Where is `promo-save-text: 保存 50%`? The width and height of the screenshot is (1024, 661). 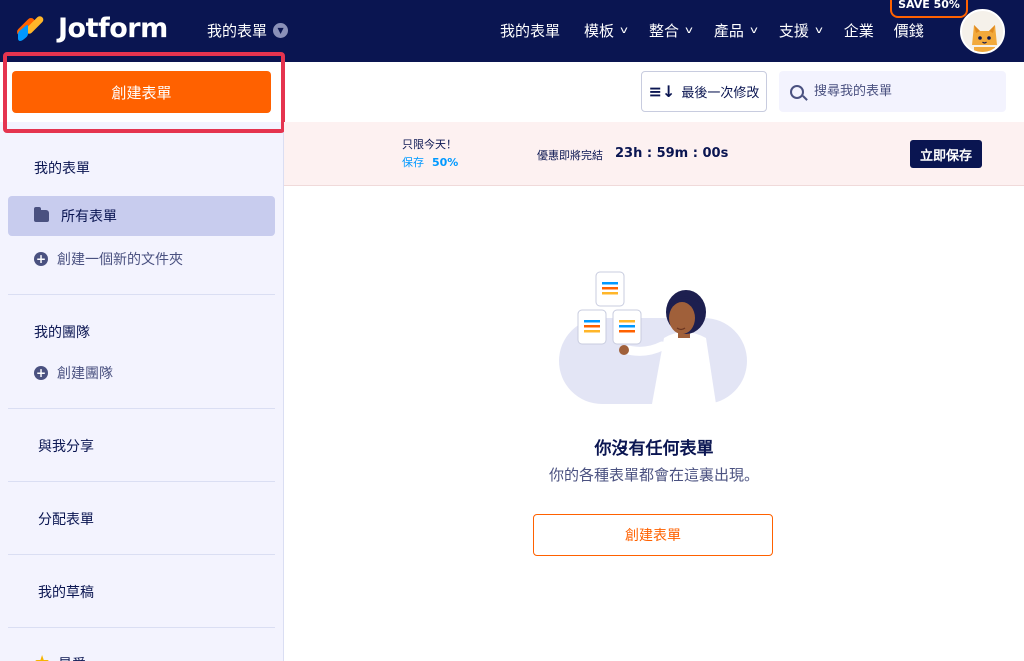
promo-save-text: 保存 50% is located at coordinates (430, 162).